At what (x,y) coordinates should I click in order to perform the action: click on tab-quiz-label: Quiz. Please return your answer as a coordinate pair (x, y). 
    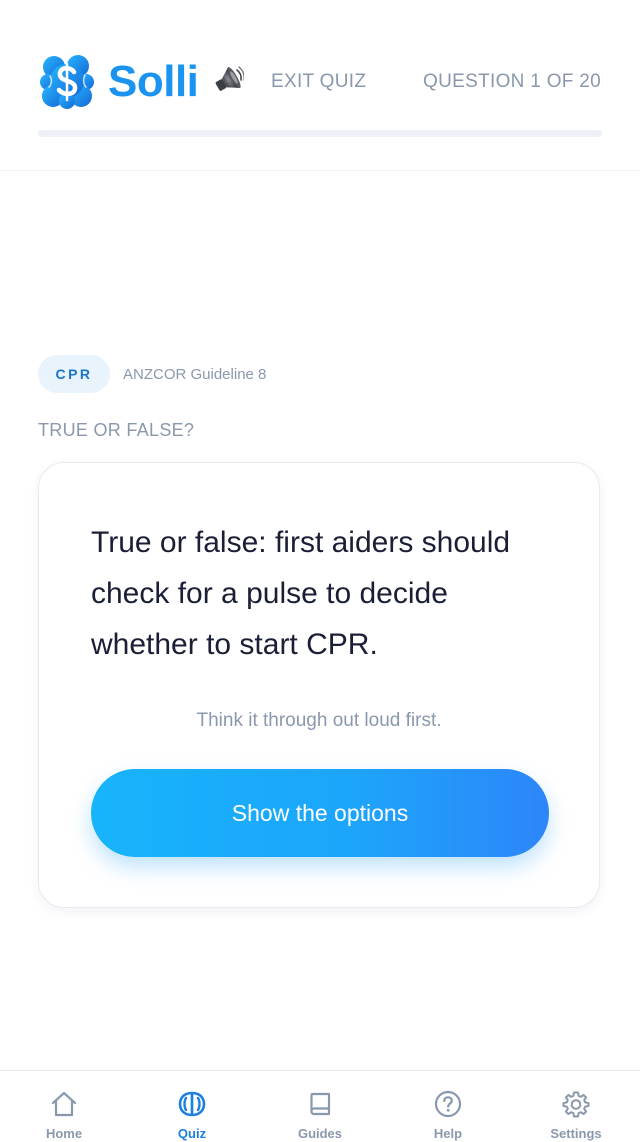
    Looking at the image, I should click on (192, 1133).